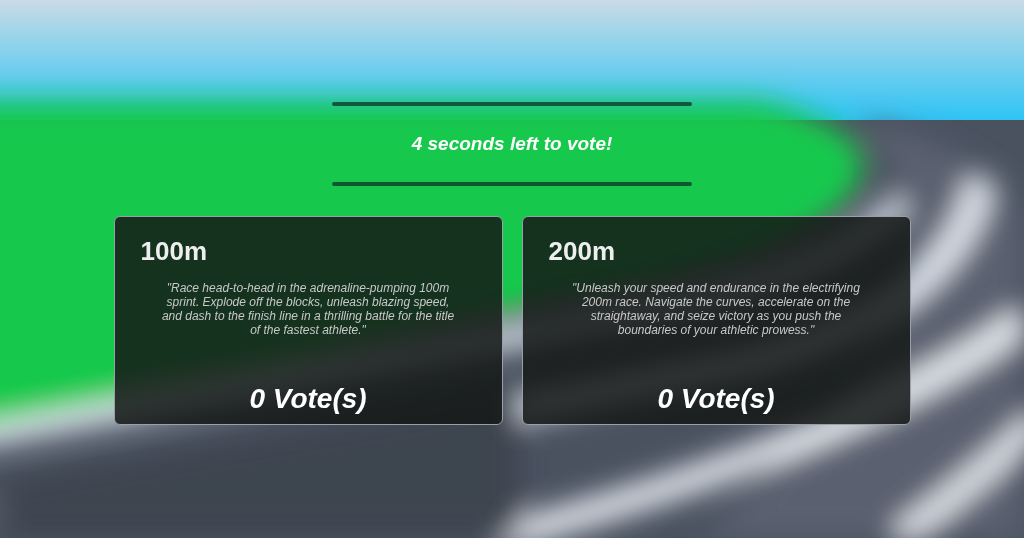 Image resolution: width=1024 pixels, height=538 pixels. What do you see at coordinates (308, 309) in the screenshot?
I see `race-description: "Race head-to-head in the adrenaline-pumping 100m sprint. Explode off the blocks, unleash blazing speed, and dash to the finish line in a thrilling battle for the title of the fastest athlete."` at bounding box center [308, 309].